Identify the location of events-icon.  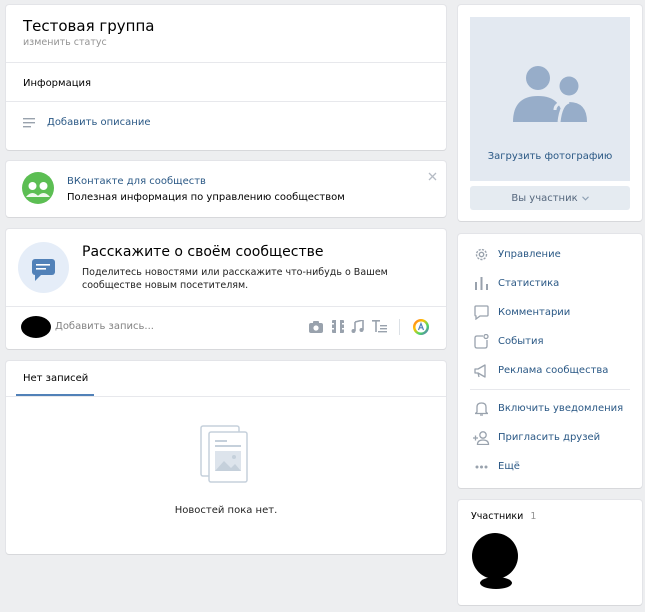
(481, 342).